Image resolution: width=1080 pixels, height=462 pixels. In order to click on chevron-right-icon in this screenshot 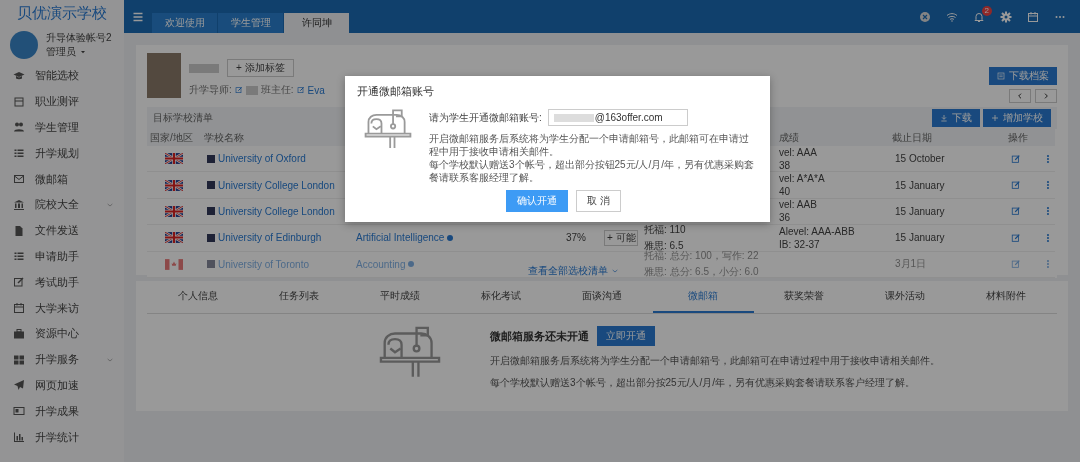, I will do `click(1046, 96)`.